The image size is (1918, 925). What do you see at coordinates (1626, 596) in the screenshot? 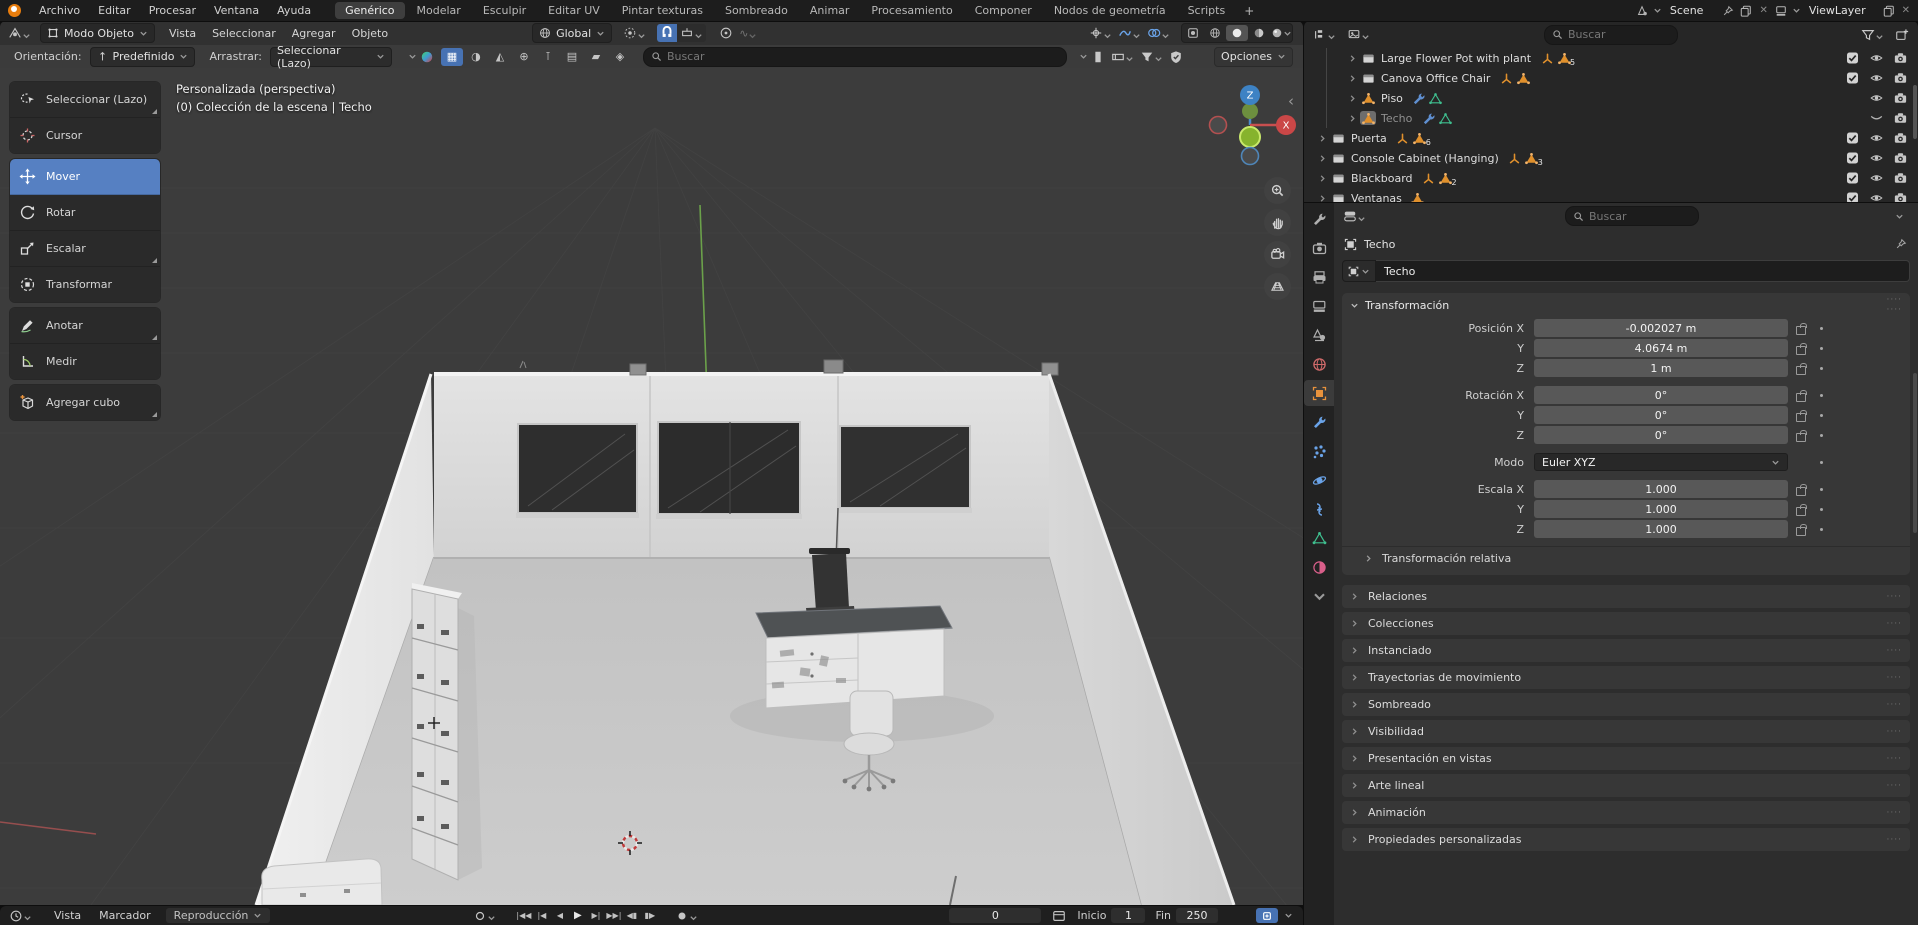
I see `section-relaciones: Relaciones ····` at bounding box center [1626, 596].